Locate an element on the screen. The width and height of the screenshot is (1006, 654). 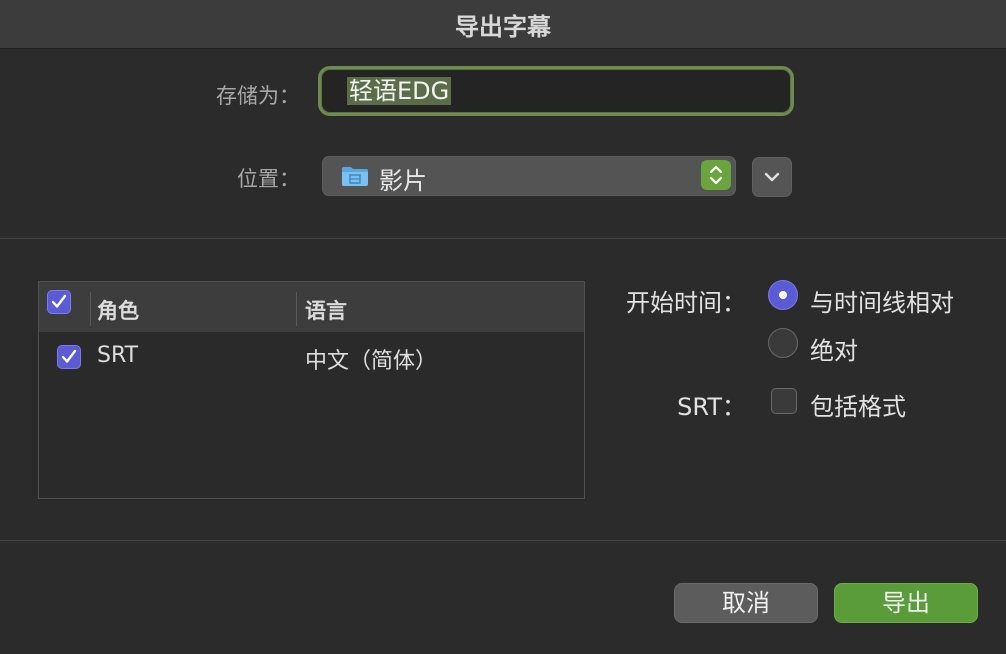
title-bar: 导出字幕 is located at coordinates (503, 24).